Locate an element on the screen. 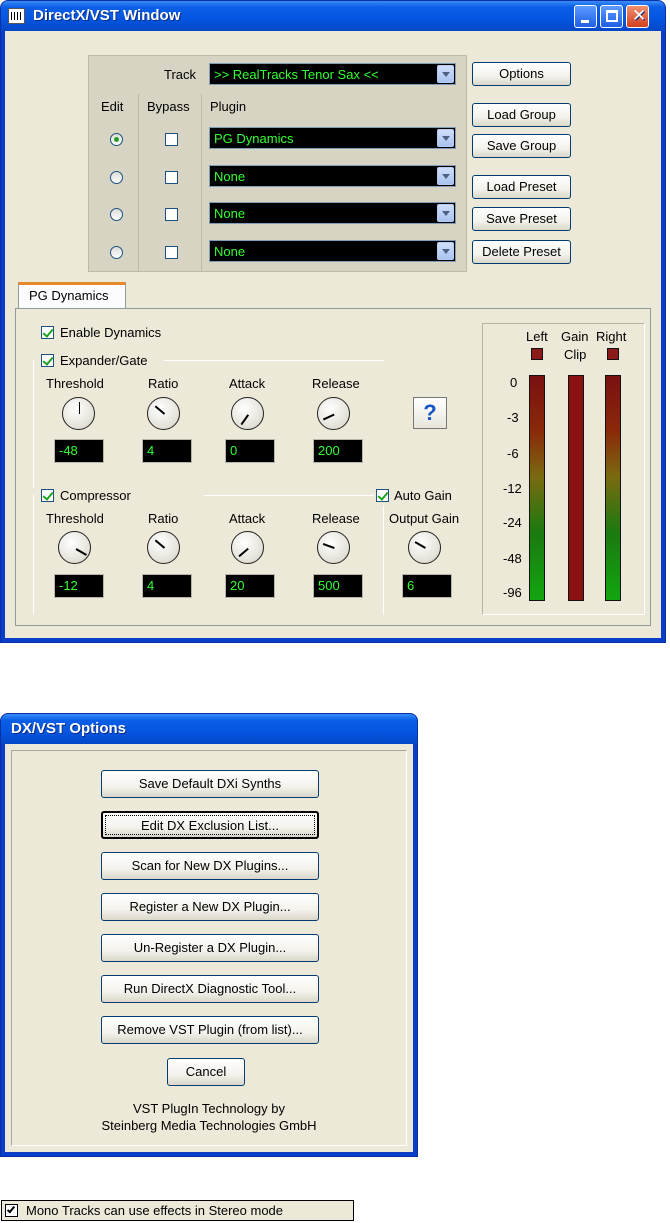  comp-attack-value: 20 is located at coordinates (250, 586).